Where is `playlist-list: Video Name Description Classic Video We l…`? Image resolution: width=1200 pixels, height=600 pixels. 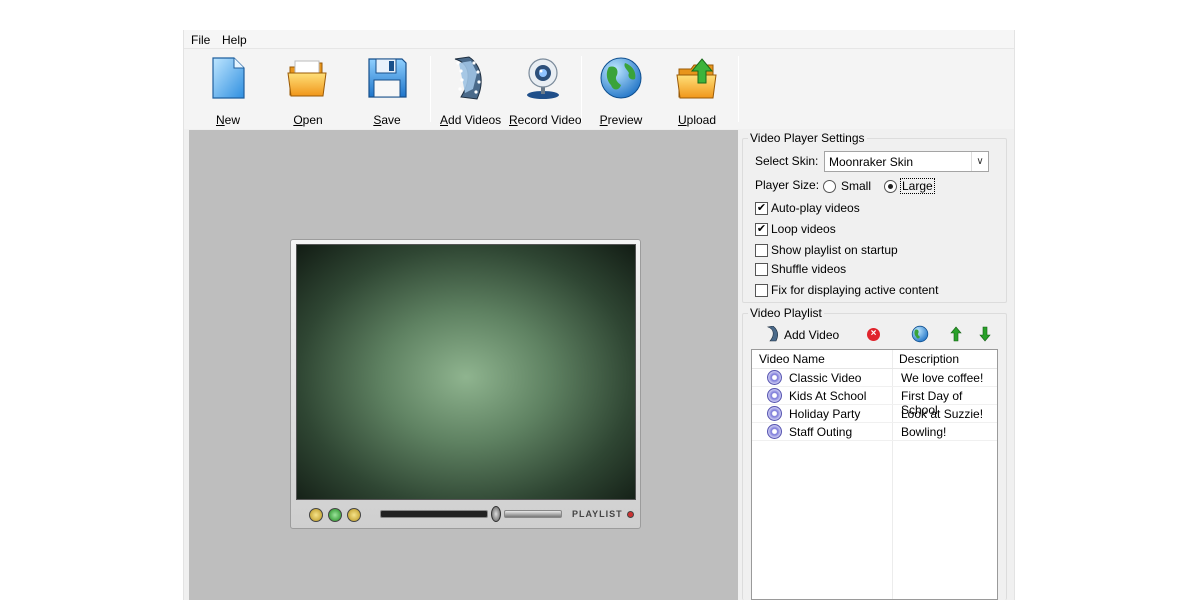 playlist-list: Video Name Description Classic Video We l… is located at coordinates (874, 474).